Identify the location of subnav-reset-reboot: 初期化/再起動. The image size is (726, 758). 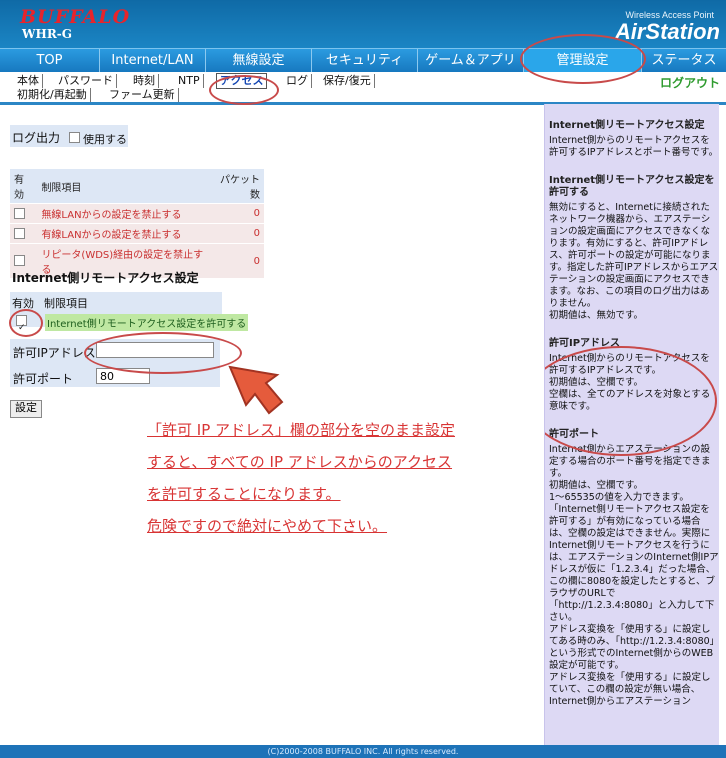
(52, 95).